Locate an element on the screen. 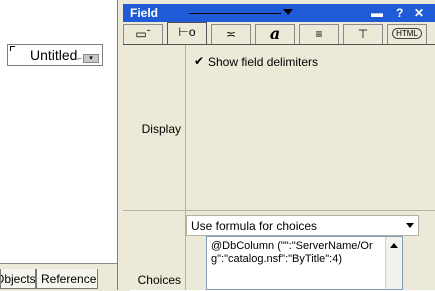  pin-icon: ▬ is located at coordinates (377, 13).